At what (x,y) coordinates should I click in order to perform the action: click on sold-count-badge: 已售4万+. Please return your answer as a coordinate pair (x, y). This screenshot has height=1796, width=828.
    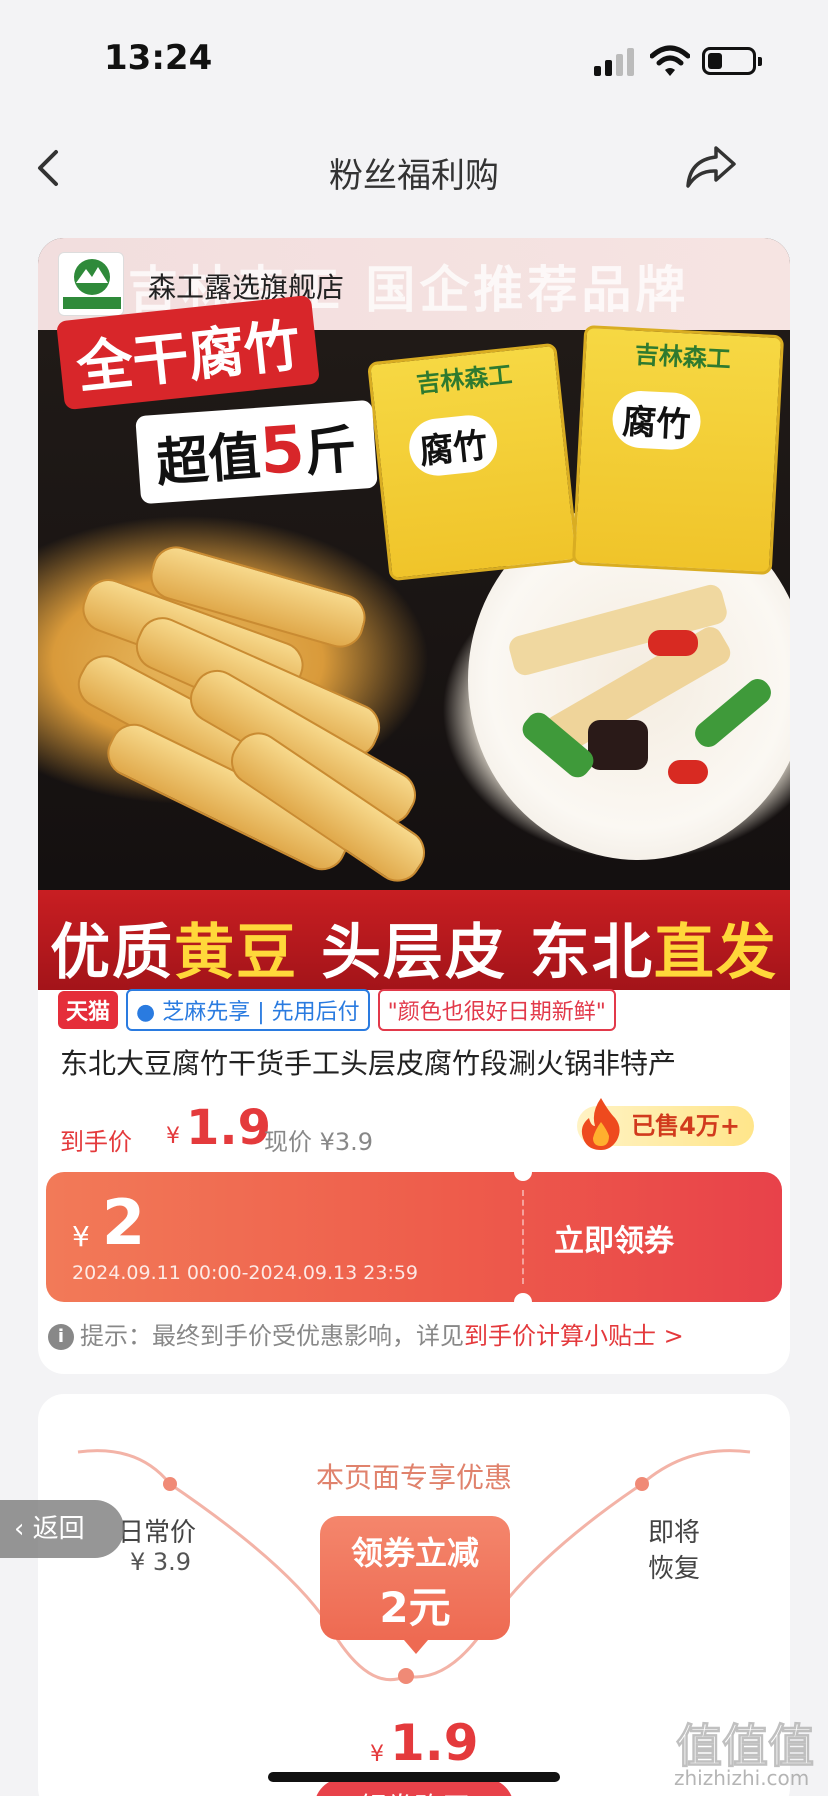
    Looking at the image, I should click on (665, 1124).